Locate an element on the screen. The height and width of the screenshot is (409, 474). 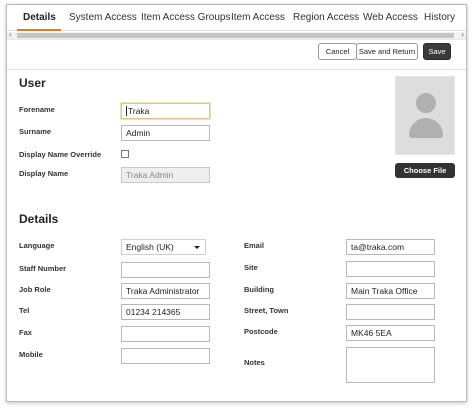
forename-value: Traka is located at coordinates (139, 111).